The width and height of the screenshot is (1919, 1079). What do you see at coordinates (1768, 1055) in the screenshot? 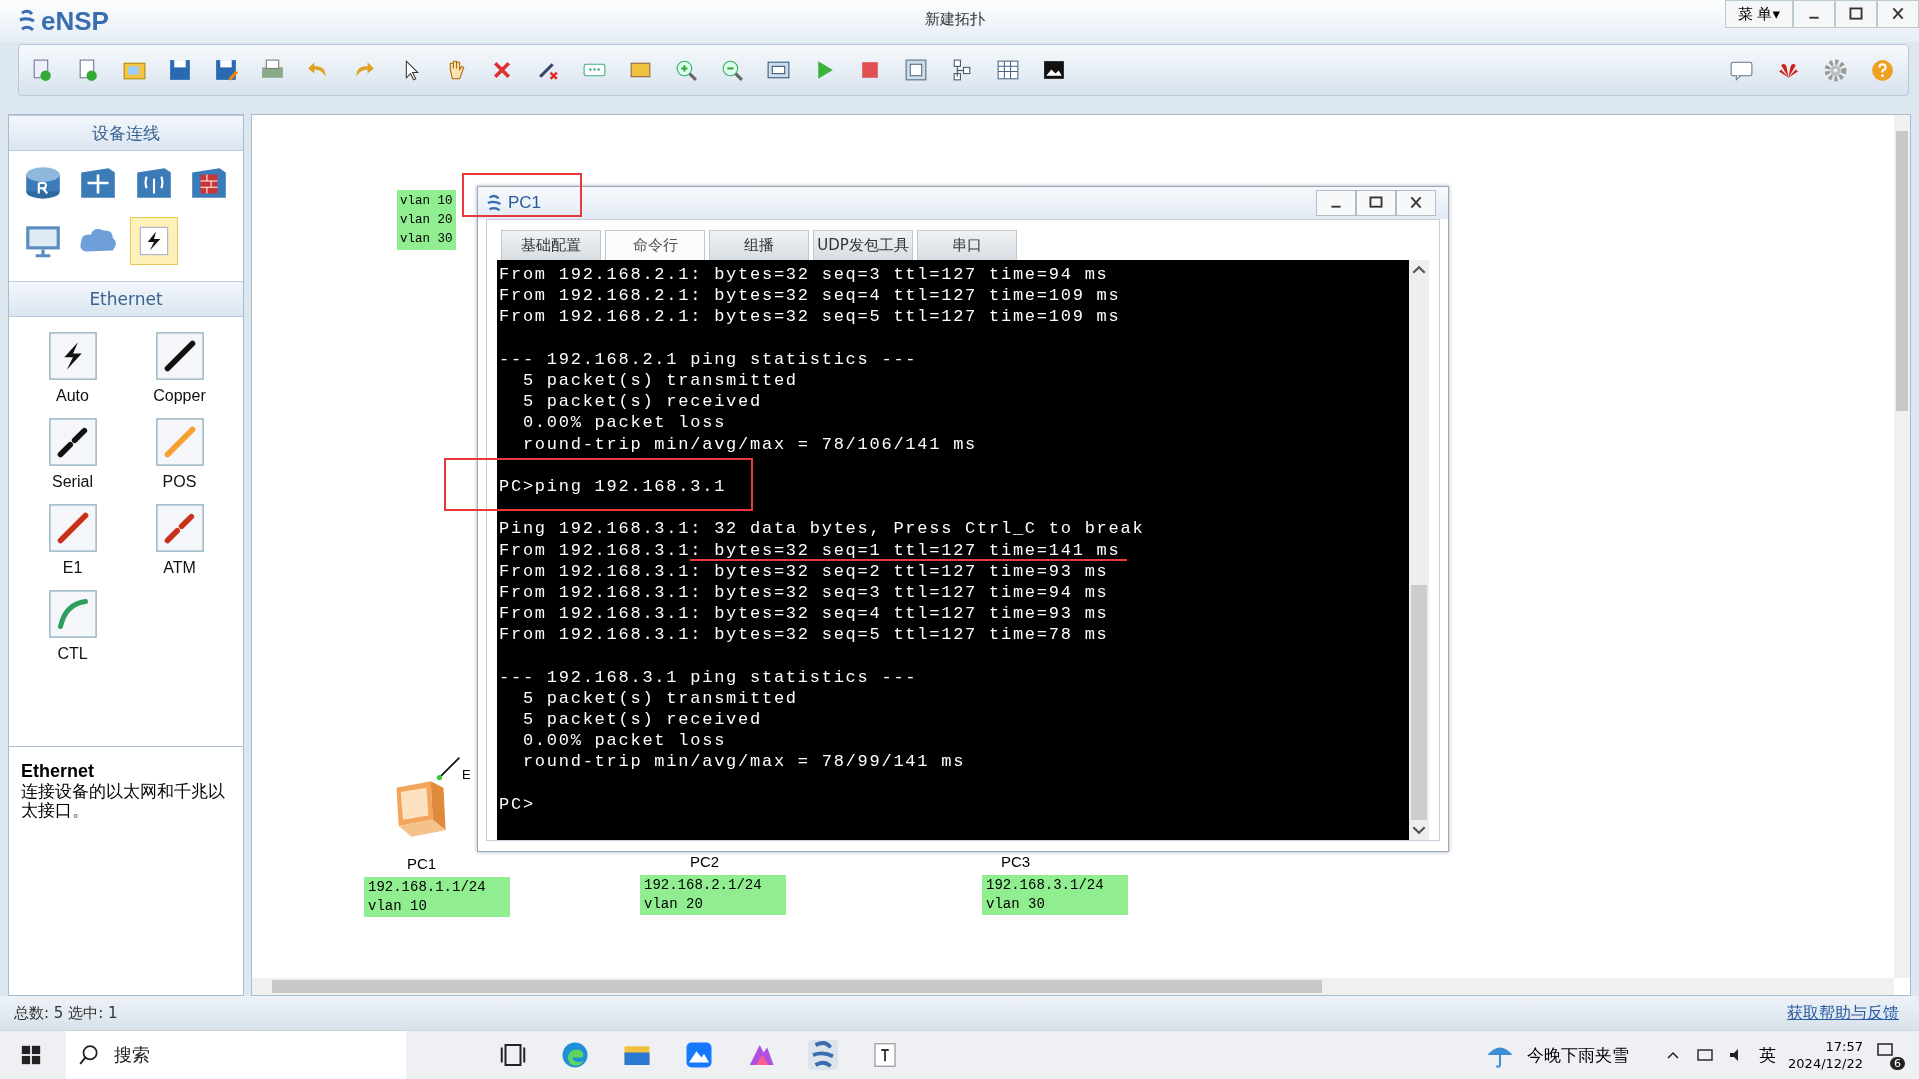
I see `input-method-indicator: 英` at bounding box center [1768, 1055].